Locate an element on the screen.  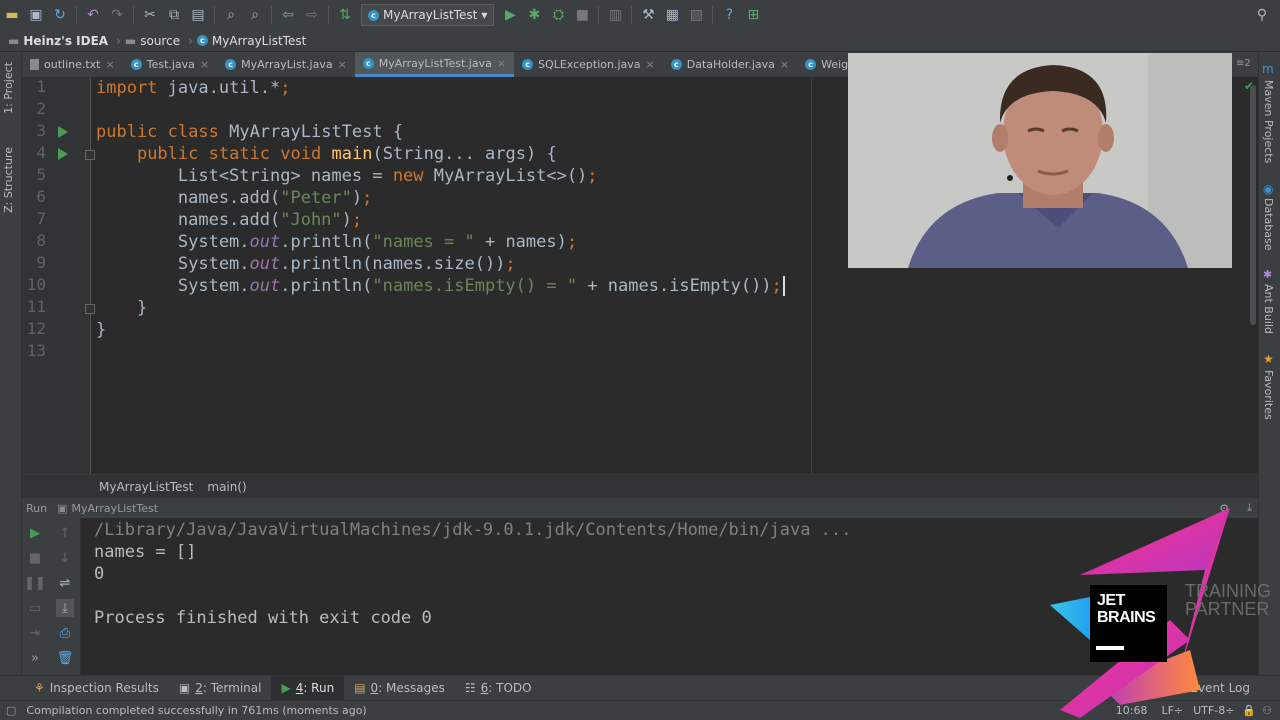
run-config-tab: ▣ MyArrayListTest is located at coordinates (107, 508).